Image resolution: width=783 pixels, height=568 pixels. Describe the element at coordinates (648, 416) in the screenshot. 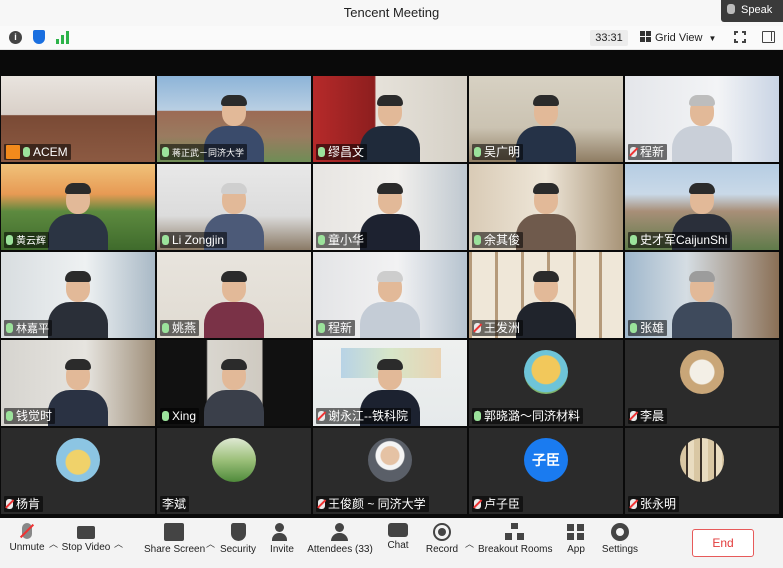

I see `participant-name: 李晨` at that location.